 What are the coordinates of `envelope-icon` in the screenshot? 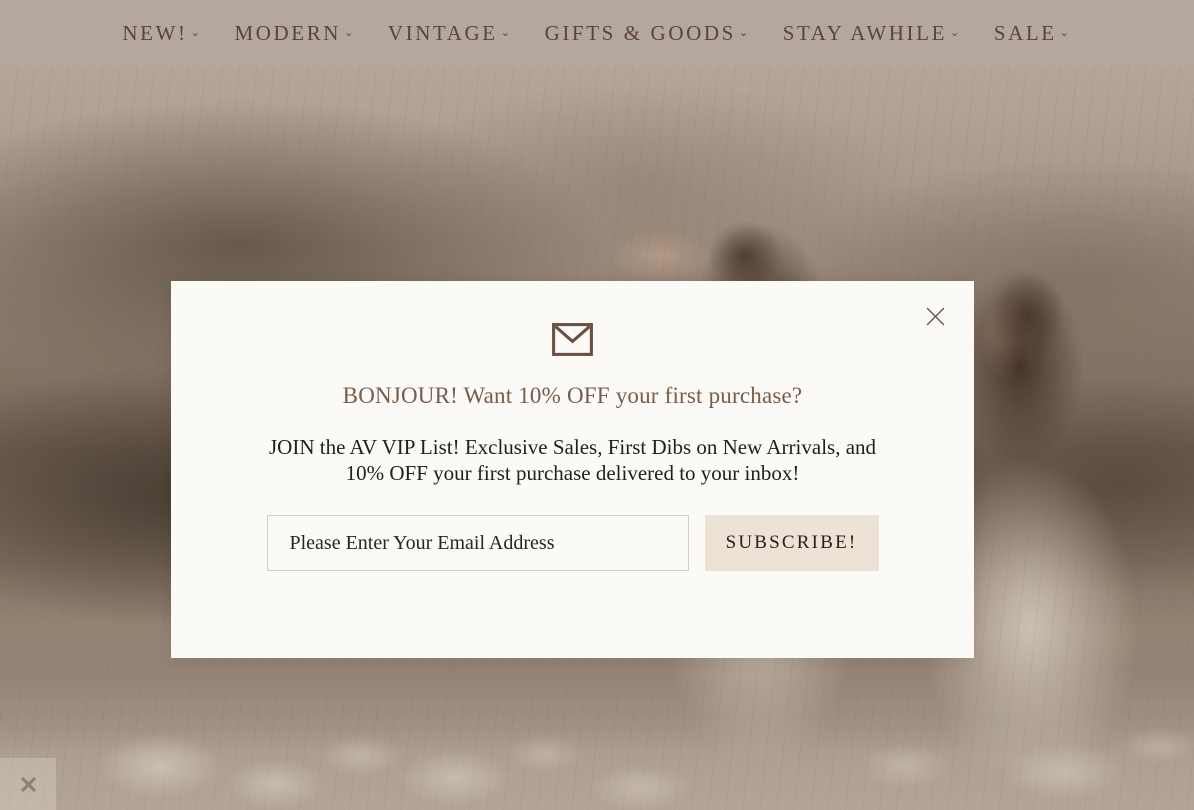 It's located at (572, 339).